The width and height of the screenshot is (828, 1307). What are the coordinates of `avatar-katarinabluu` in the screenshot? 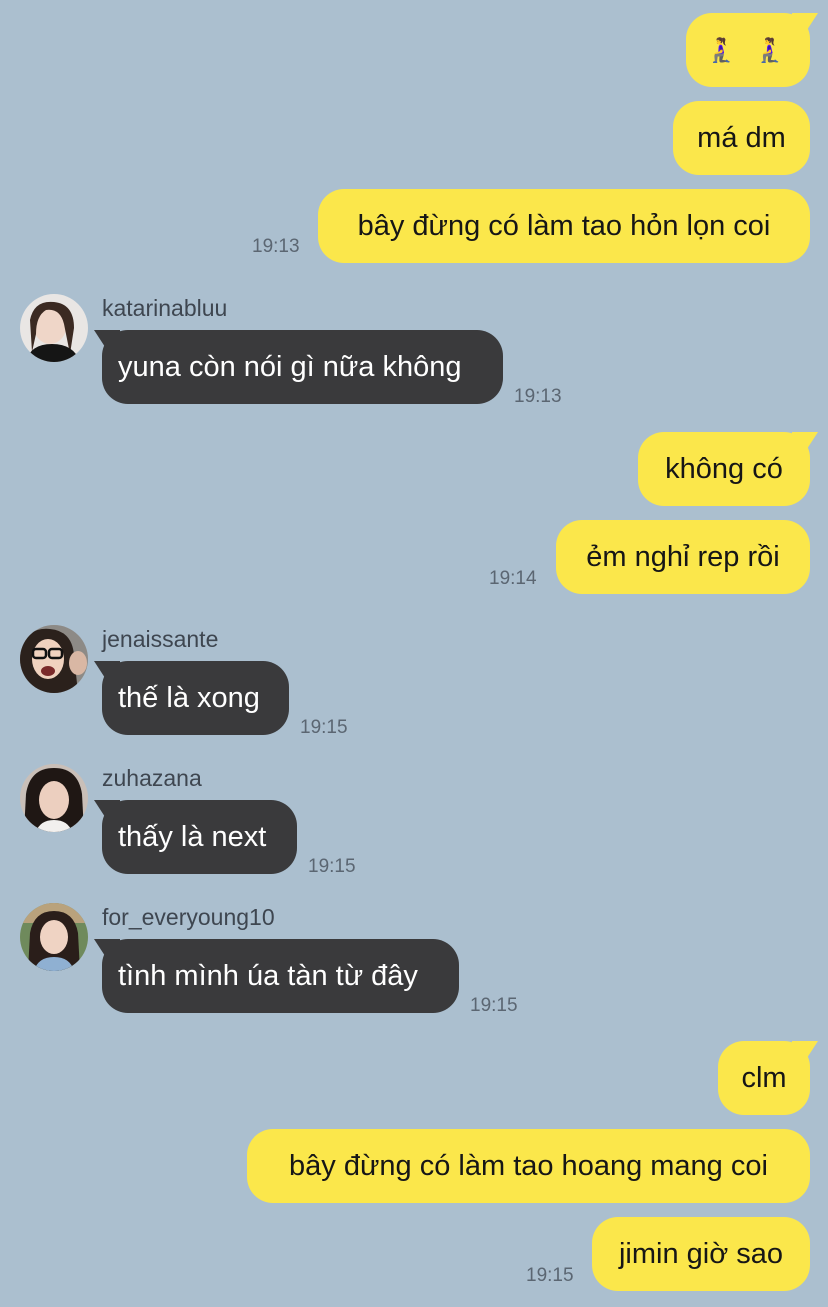 It's located at (54, 328).